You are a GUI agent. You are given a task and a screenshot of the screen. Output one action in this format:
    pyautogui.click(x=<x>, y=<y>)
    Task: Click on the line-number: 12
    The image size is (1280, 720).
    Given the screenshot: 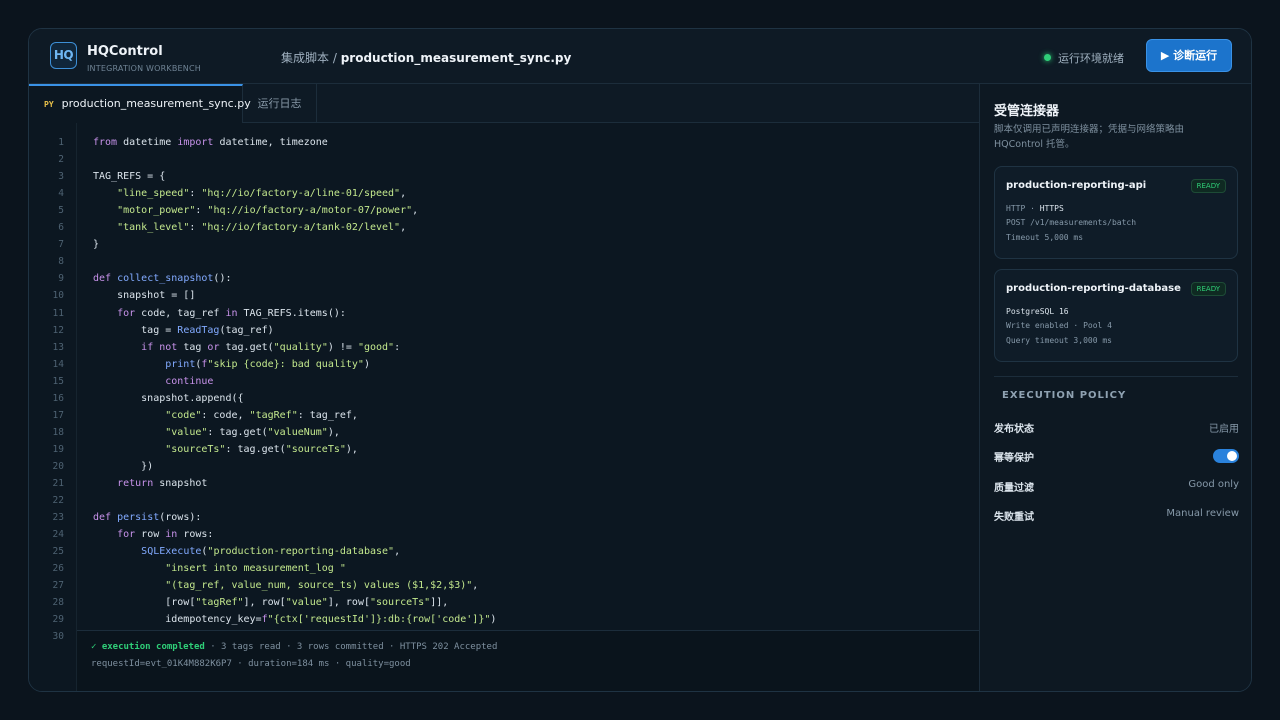 What is the action you would take?
    pyautogui.click(x=58, y=330)
    